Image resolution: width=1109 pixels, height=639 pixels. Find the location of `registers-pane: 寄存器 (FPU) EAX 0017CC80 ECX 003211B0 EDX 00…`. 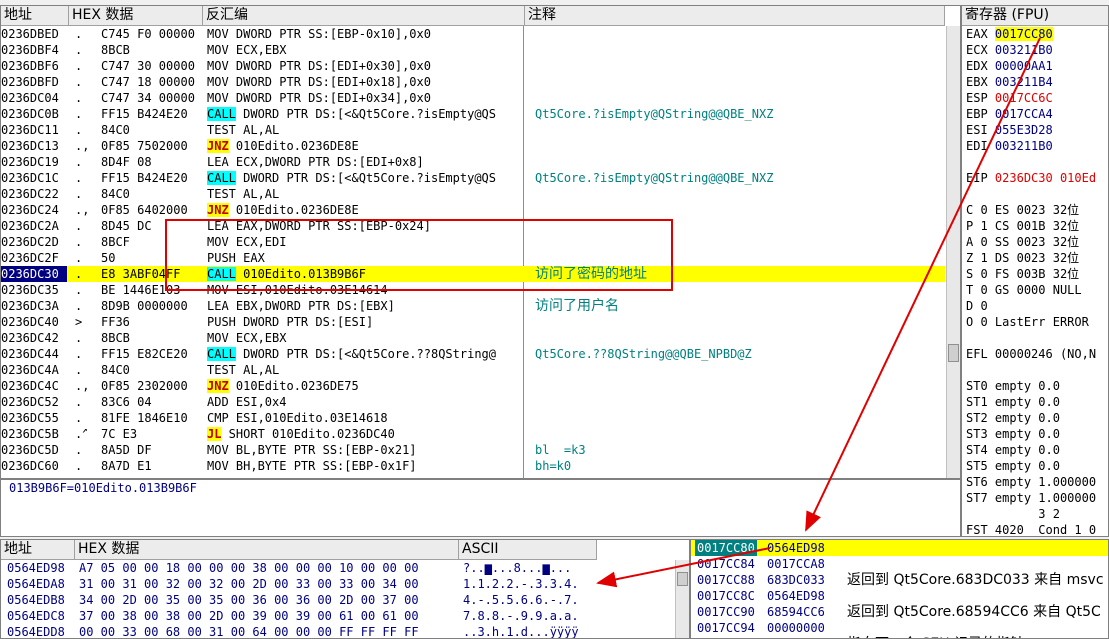

registers-pane: 寄存器 (FPU) EAX 0017CC80 ECX 003211B0 EDX 00… is located at coordinates (1035, 271).